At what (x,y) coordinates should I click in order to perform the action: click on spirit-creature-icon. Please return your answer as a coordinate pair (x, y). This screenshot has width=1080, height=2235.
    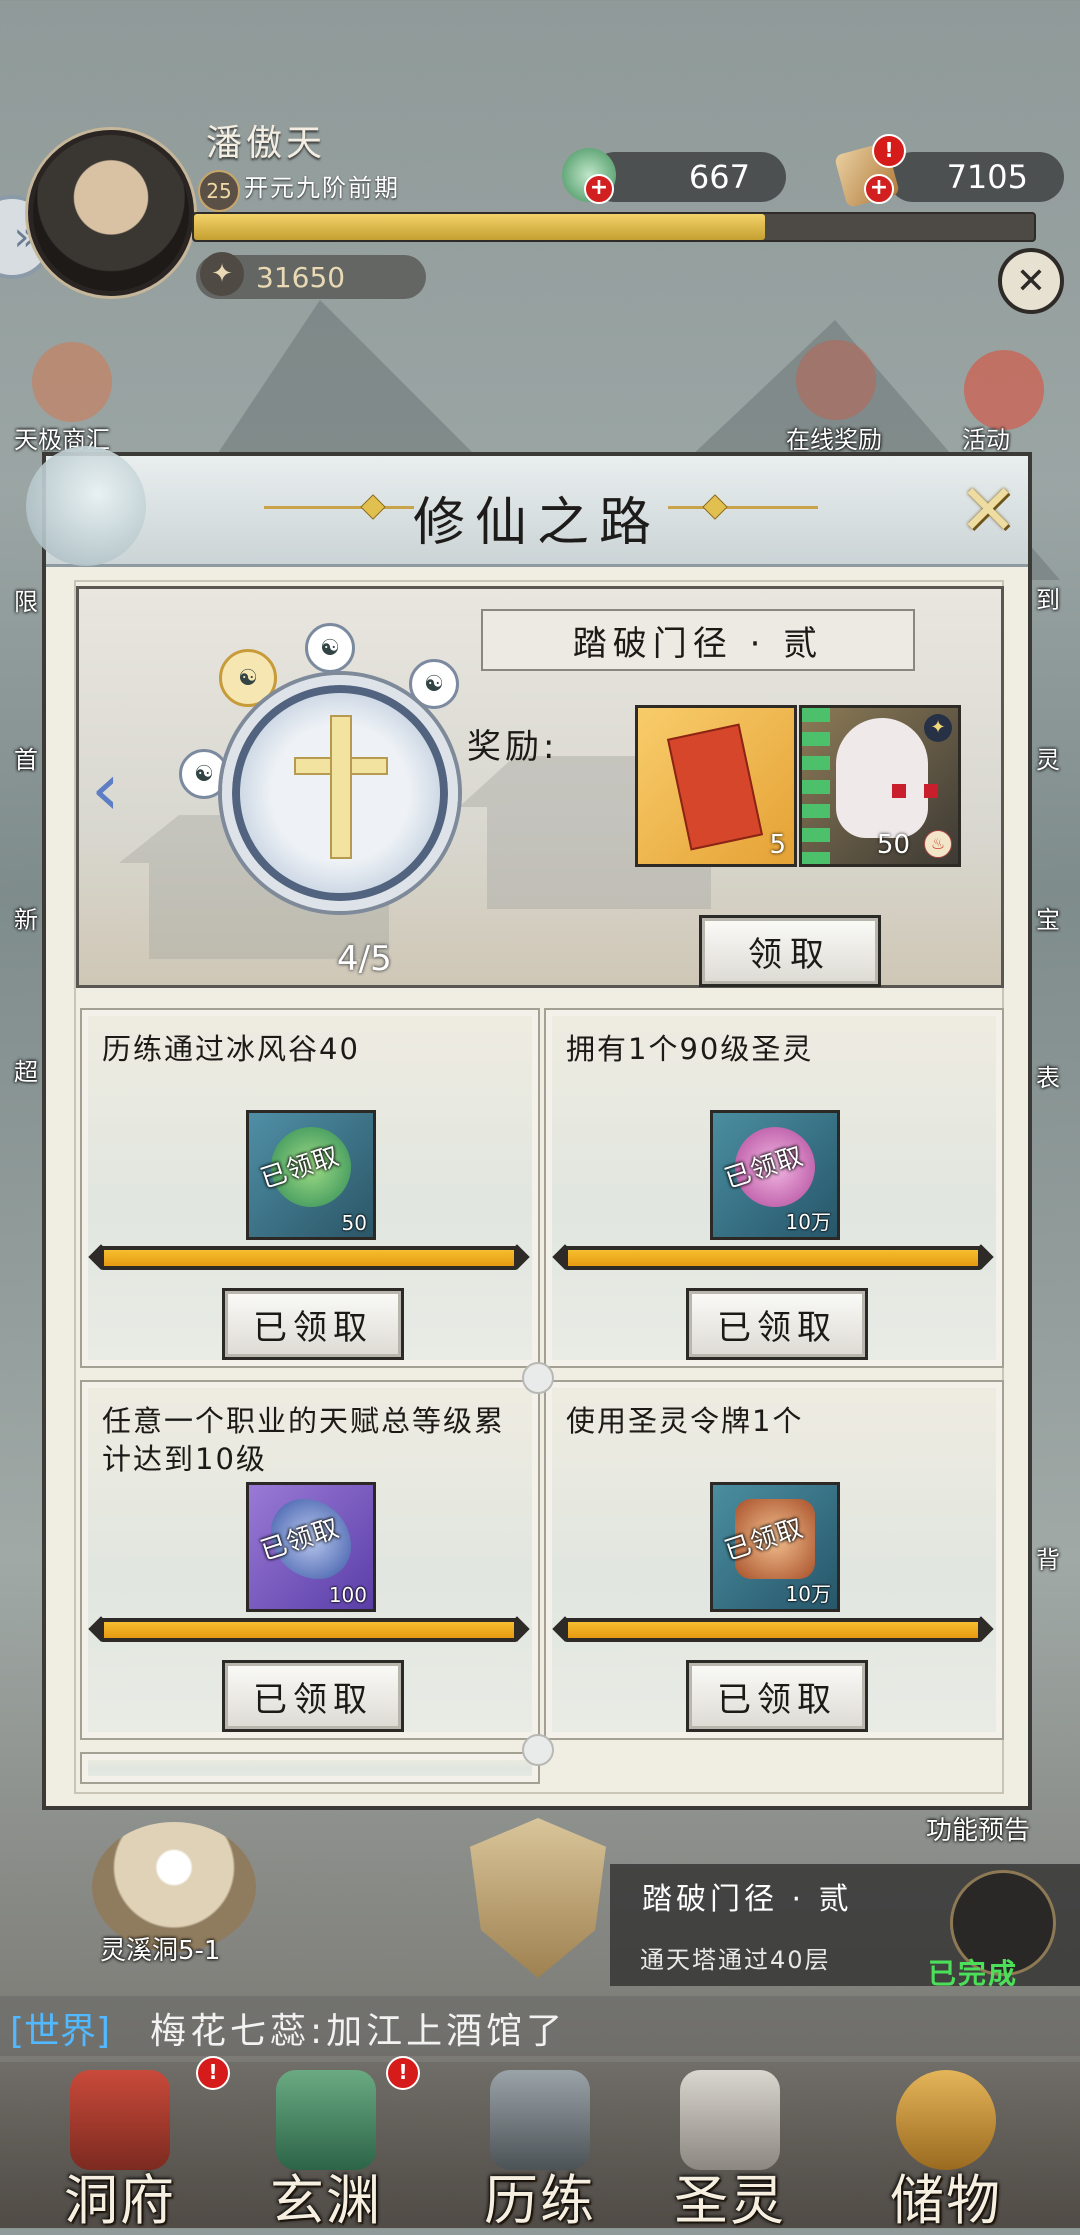
    Looking at the image, I should click on (887, 778).